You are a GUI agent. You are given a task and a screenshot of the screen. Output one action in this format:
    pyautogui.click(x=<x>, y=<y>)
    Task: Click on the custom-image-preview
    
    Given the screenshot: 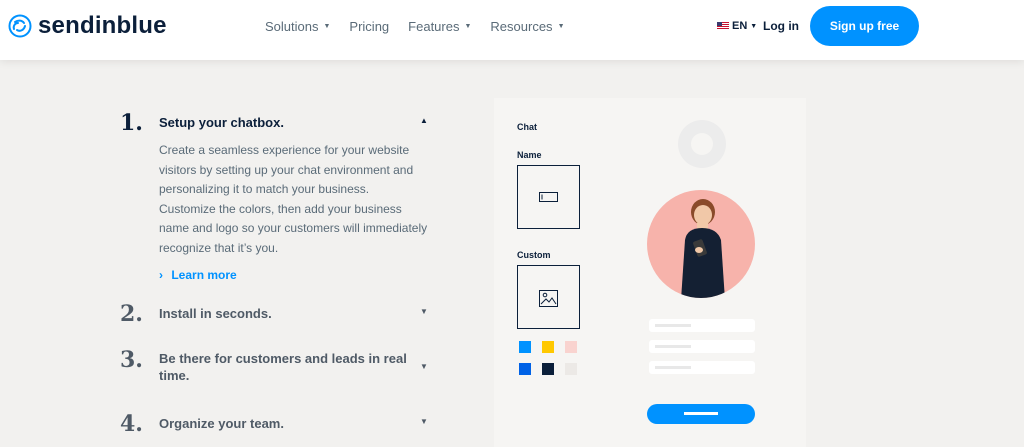 What is the action you would take?
    pyautogui.click(x=548, y=297)
    